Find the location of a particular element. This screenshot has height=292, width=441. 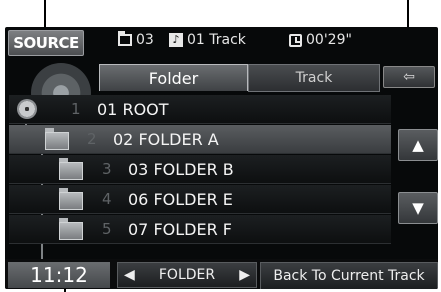

elapsed-time: 00'29" is located at coordinates (329, 40).